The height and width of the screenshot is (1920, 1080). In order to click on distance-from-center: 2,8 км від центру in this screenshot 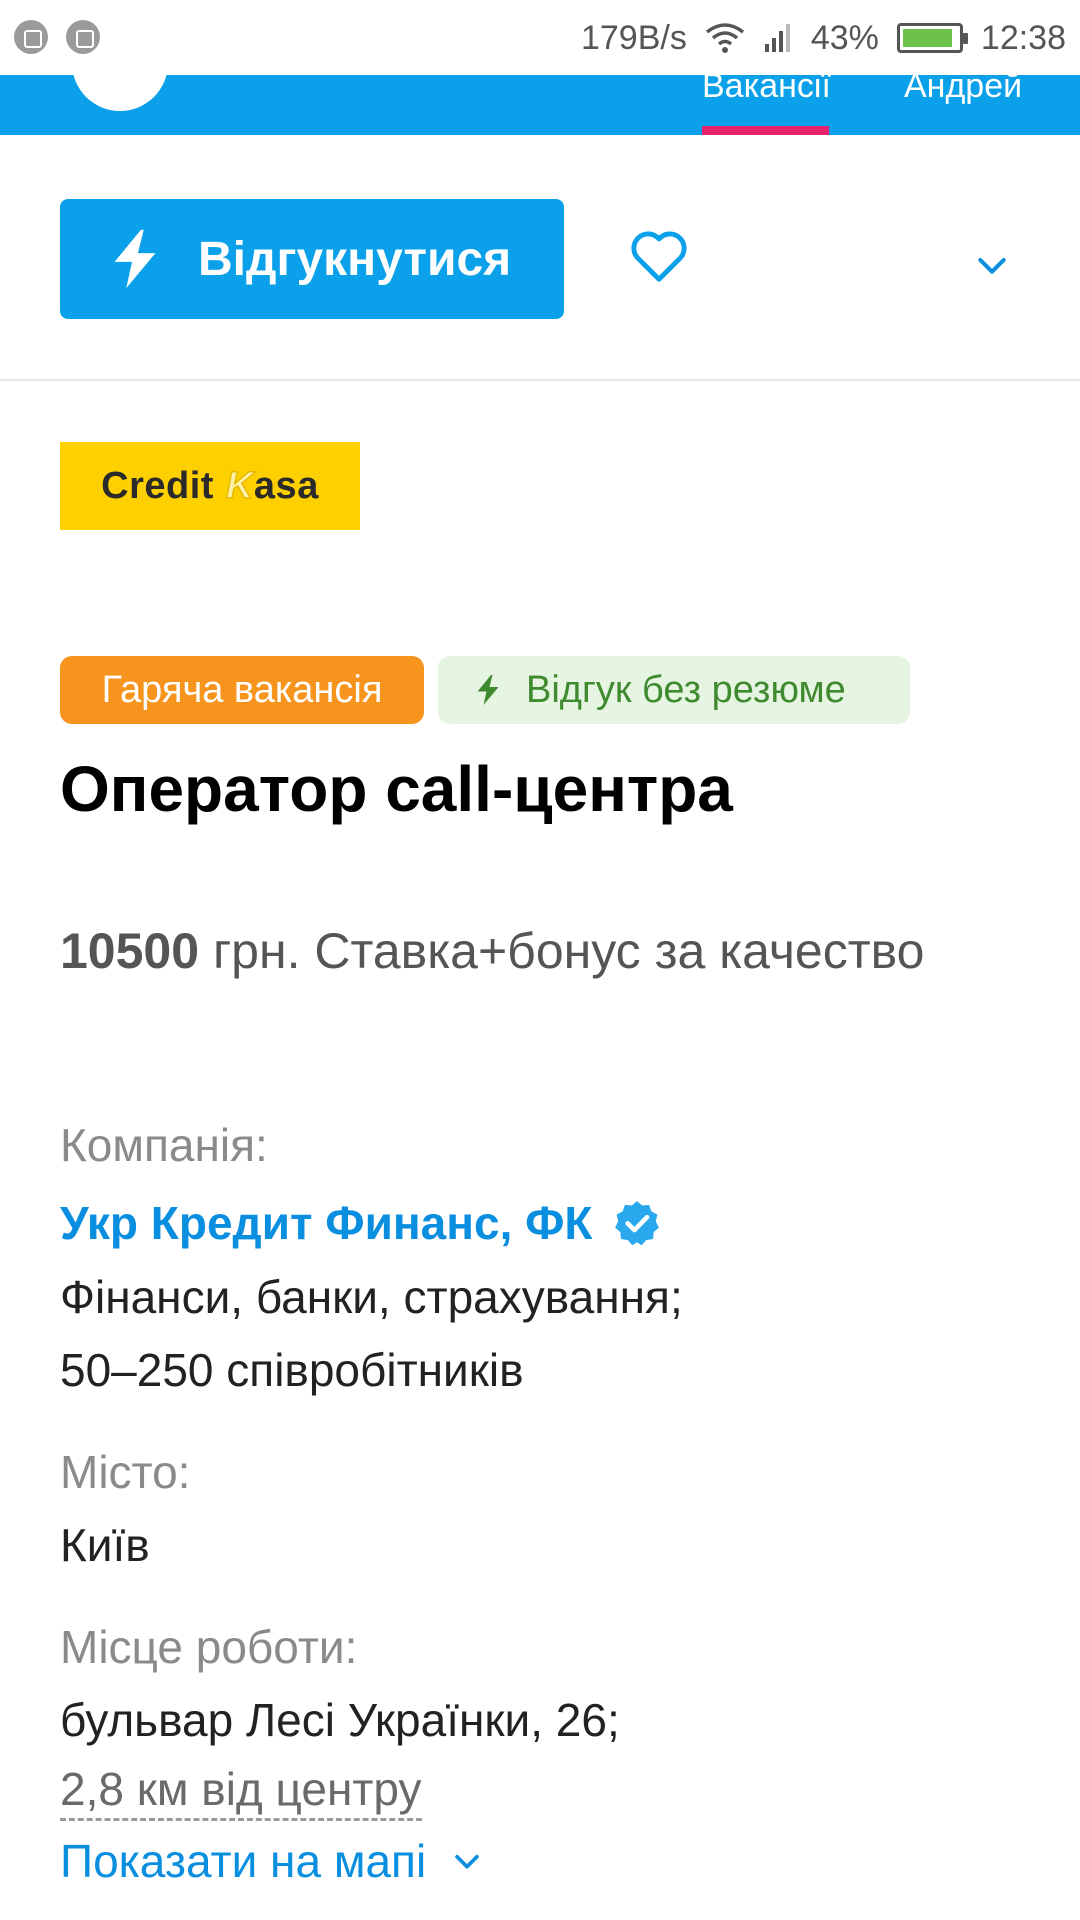, I will do `click(241, 1791)`.